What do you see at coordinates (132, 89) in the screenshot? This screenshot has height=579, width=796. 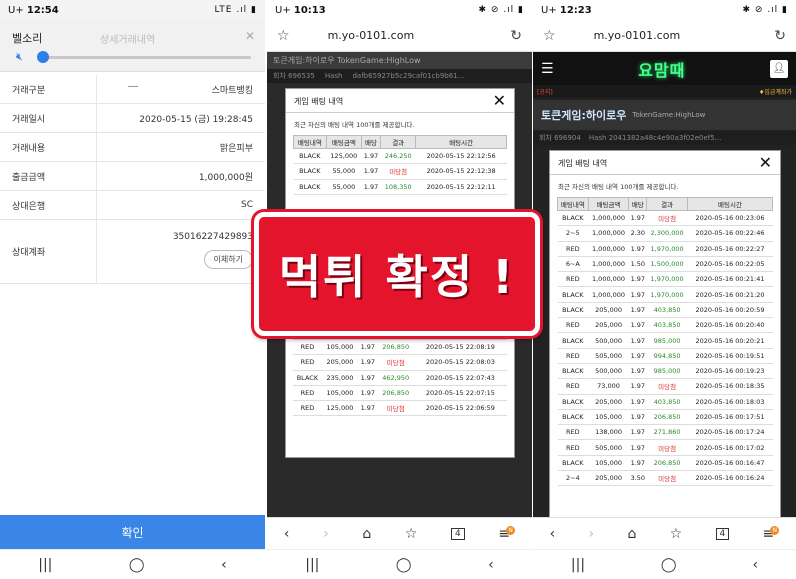 I see `detail-row: 거래구분 스마트뱅킹` at bounding box center [132, 89].